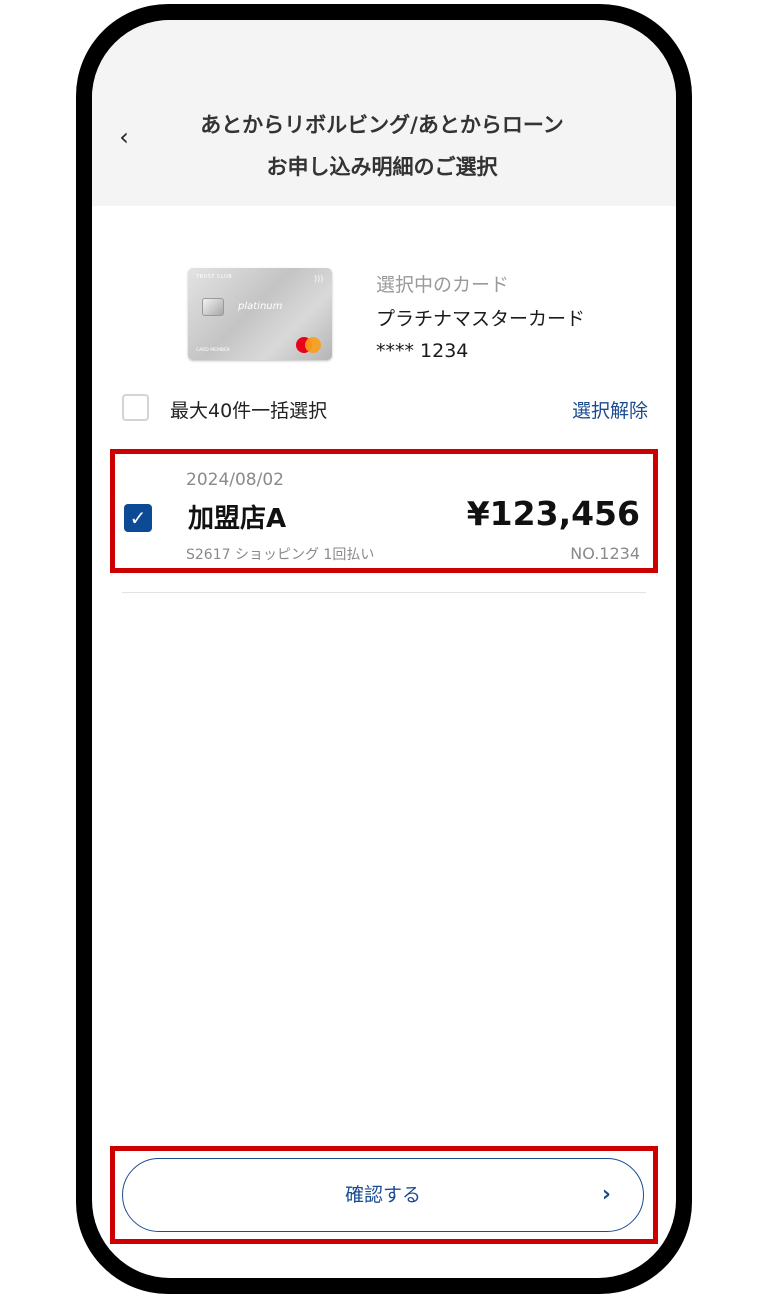 The height and width of the screenshot is (1299, 768). Describe the element at coordinates (214, 277) in the screenshot. I see `card-brand-text: TRUST CLUB` at that location.